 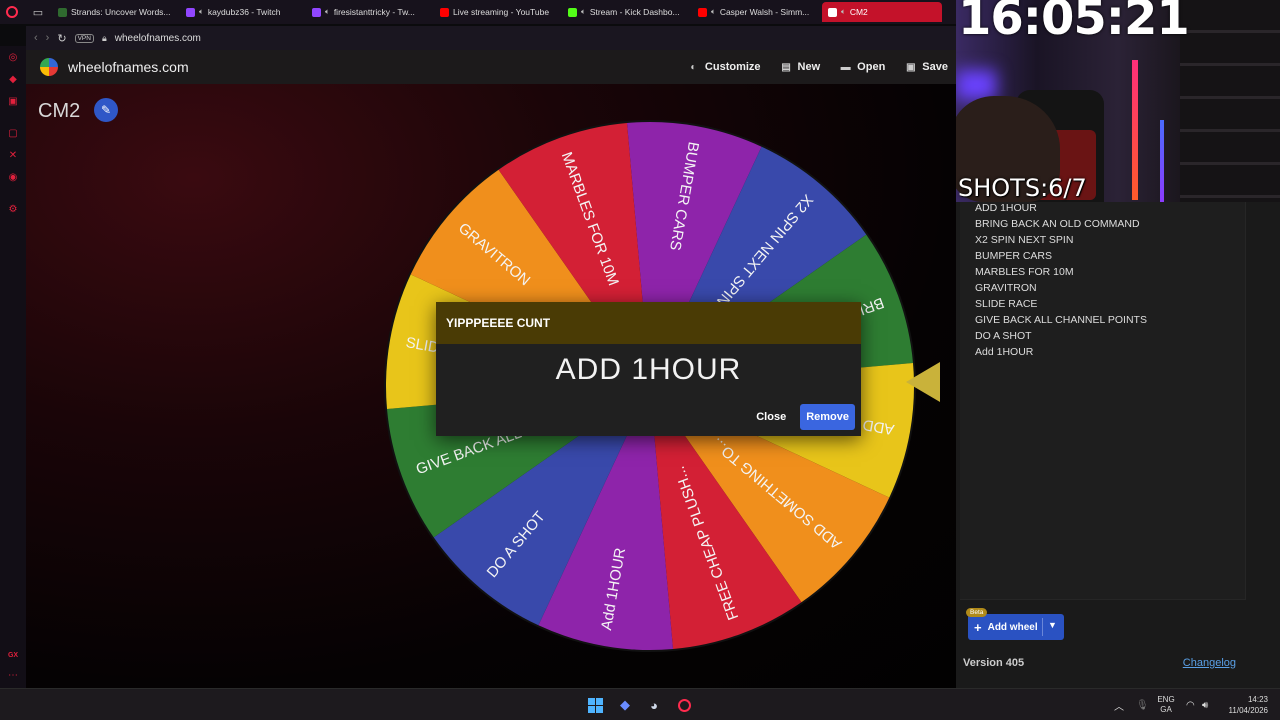 What do you see at coordinates (1209, 663) in the screenshot?
I see `changelog-link: Changelog` at bounding box center [1209, 663].